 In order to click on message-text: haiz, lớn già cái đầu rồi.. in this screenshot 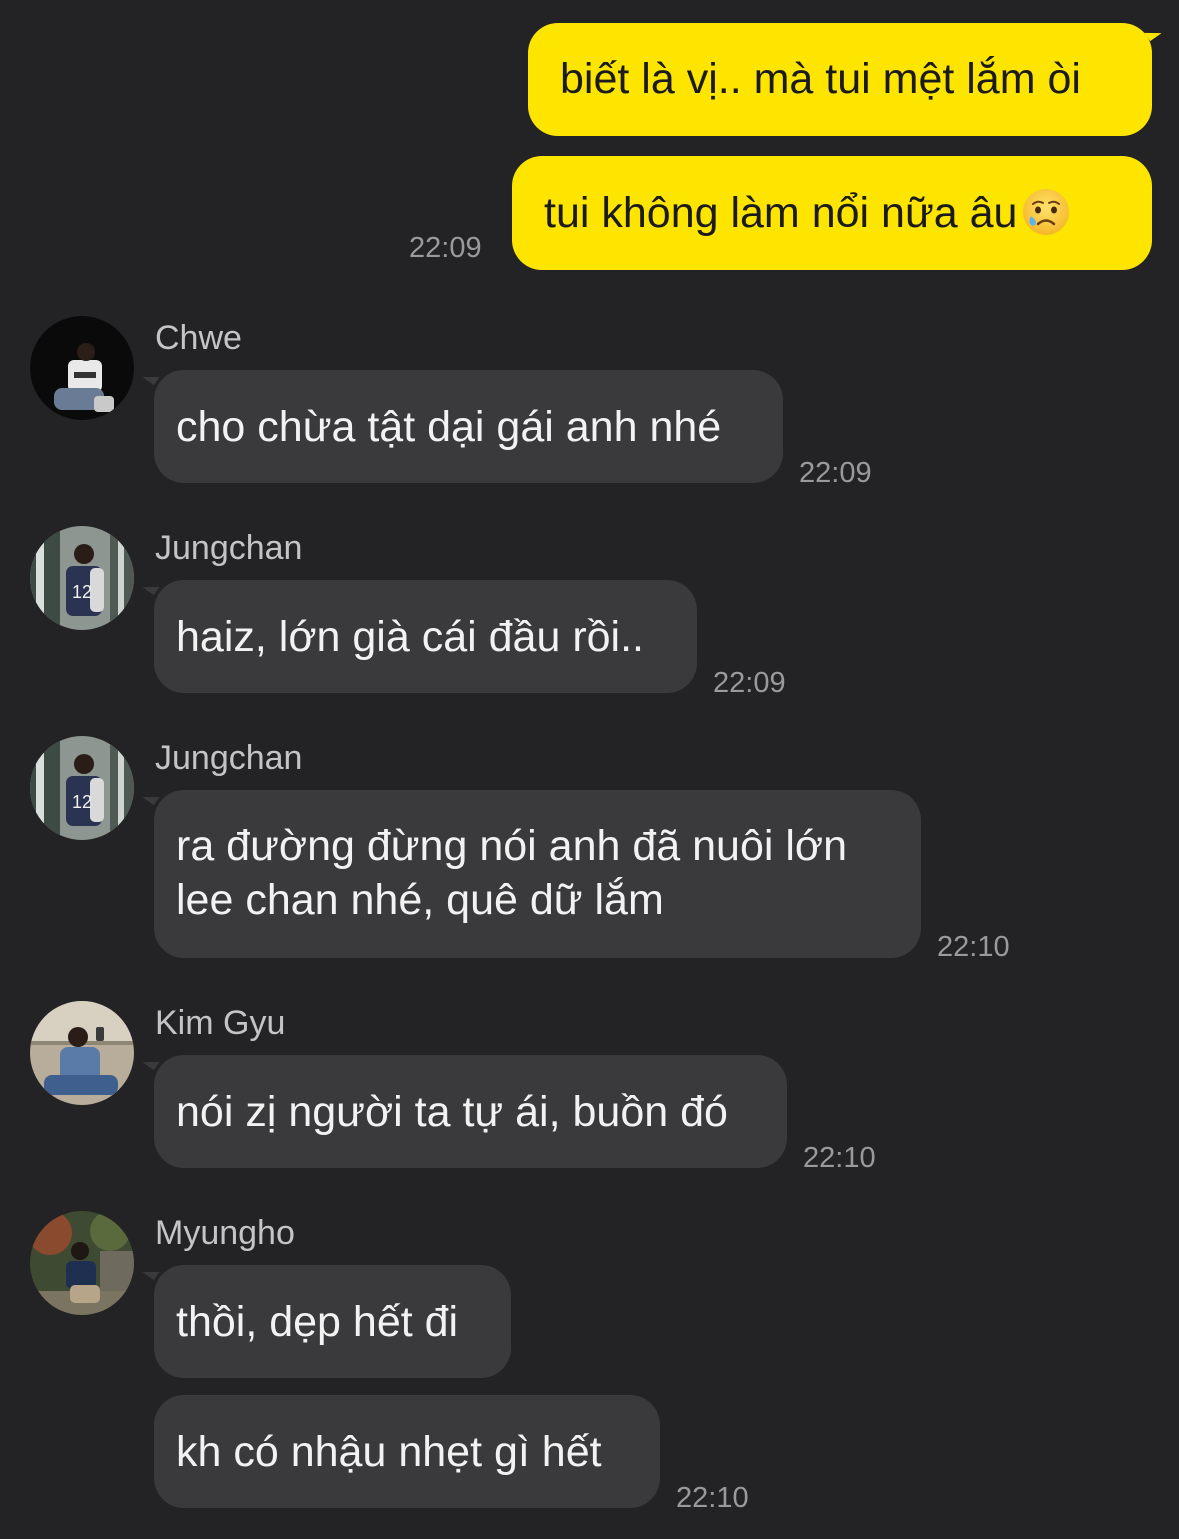, I will do `click(410, 637)`.